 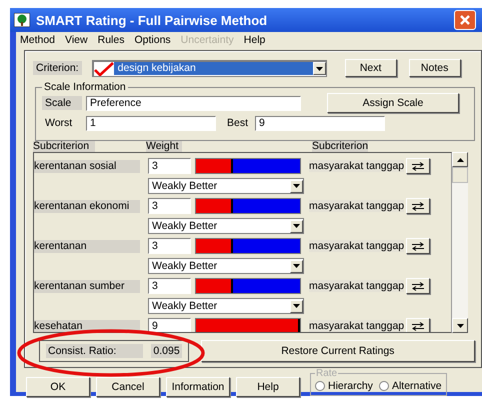 What do you see at coordinates (111, 40) in the screenshot?
I see `menu-item: Rules` at bounding box center [111, 40].